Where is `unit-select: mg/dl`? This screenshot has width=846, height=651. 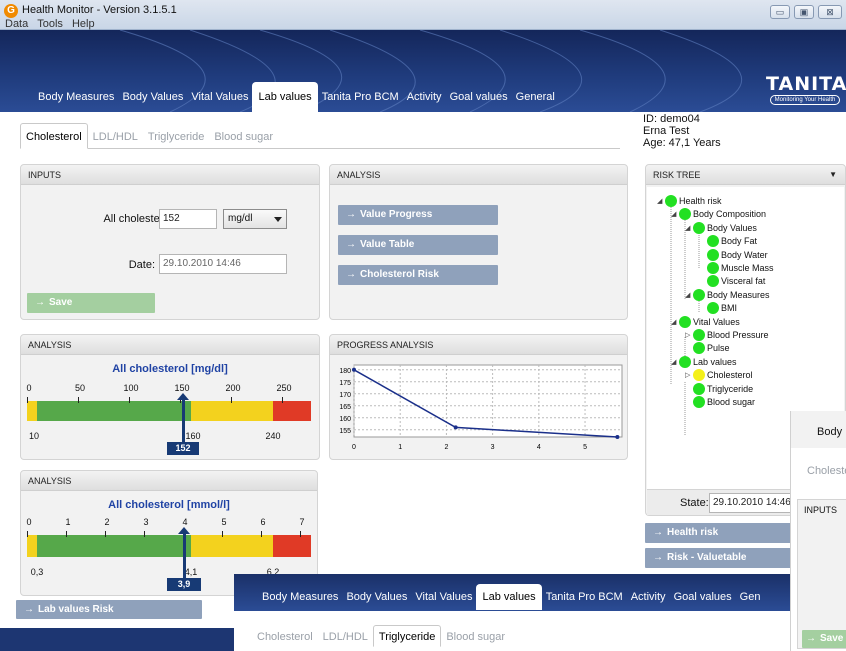
unit-select: mg/dl is located at coordinates (255, 219).